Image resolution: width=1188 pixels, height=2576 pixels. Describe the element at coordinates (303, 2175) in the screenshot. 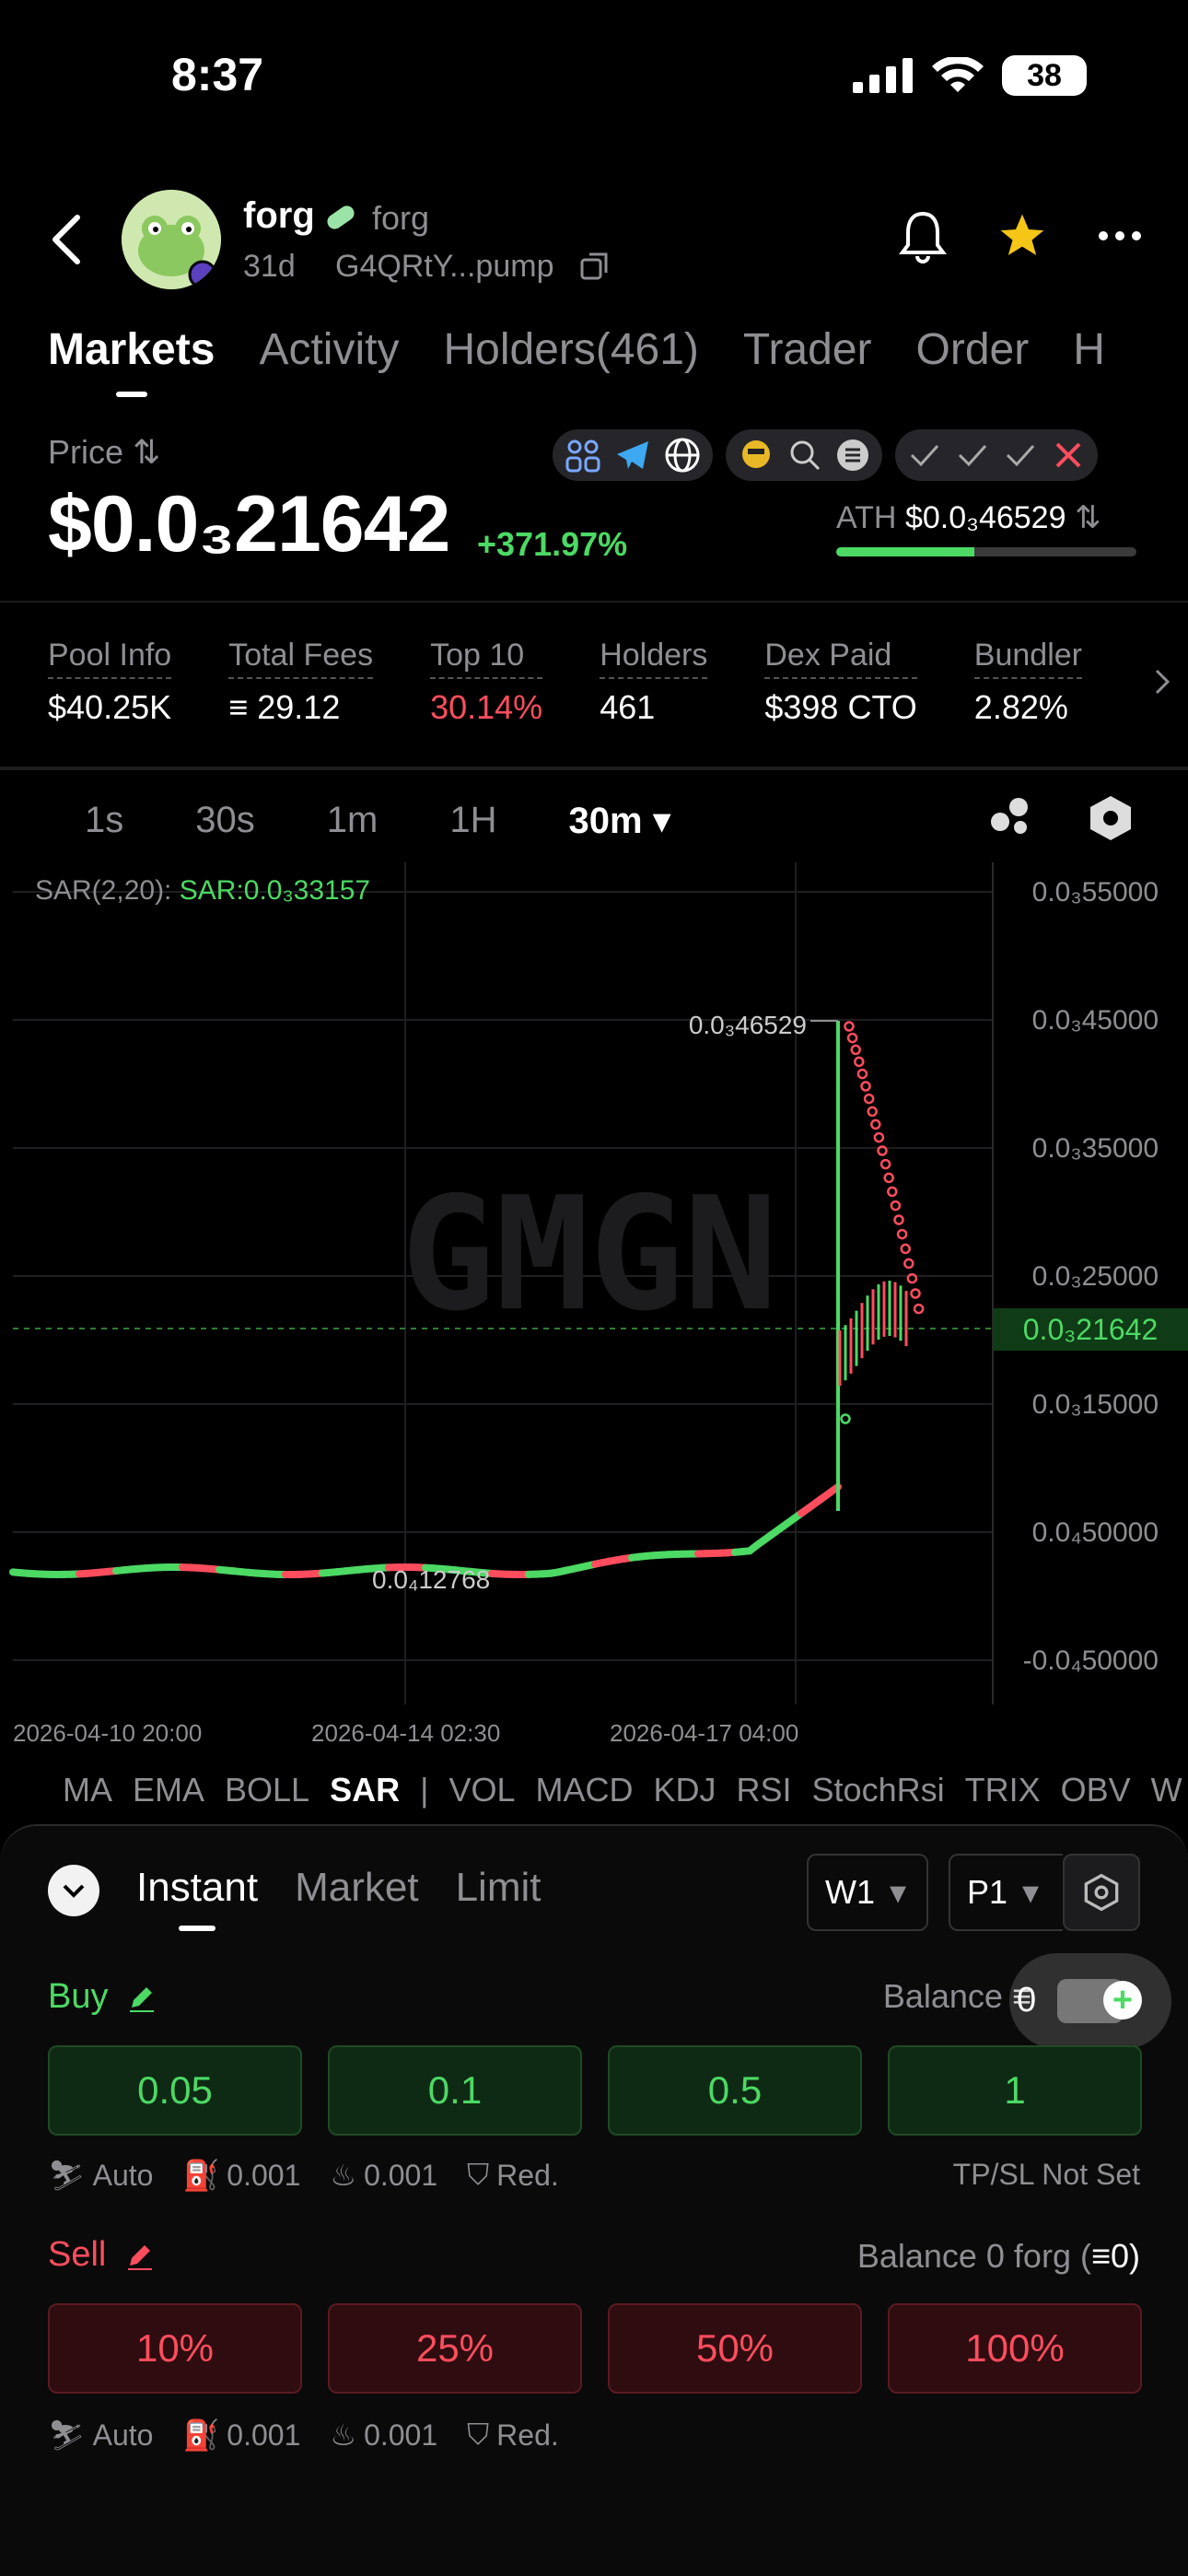

I see `buy-settings: ⛷ Auto ⛽ 0.001 ♨ 0.001 ⛉ Red.` at that location.